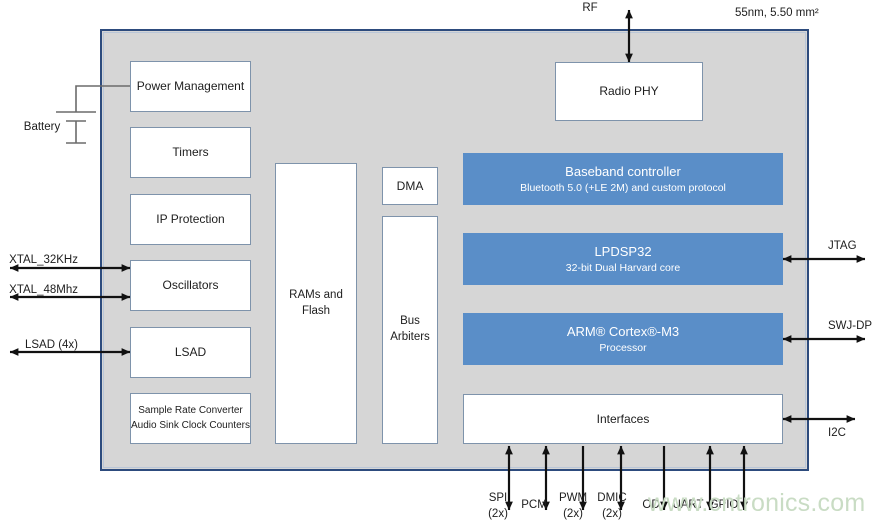 This screenshot has height=524, width=876. I want to click on label-lsad-pin: LSAD (4x), so click(51, 345).